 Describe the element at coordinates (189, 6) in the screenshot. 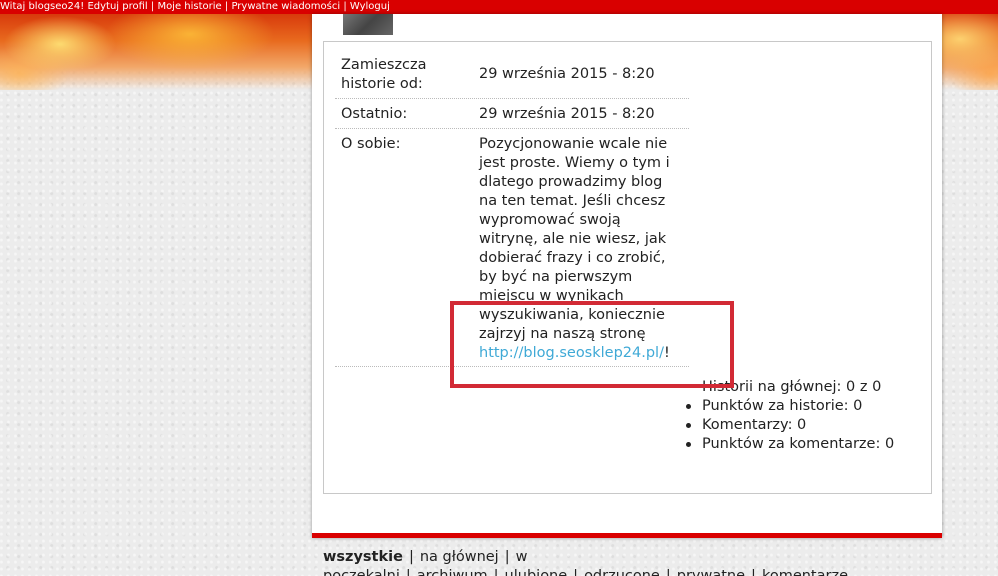

I see `my-stories-link: Moje historie` at that location.